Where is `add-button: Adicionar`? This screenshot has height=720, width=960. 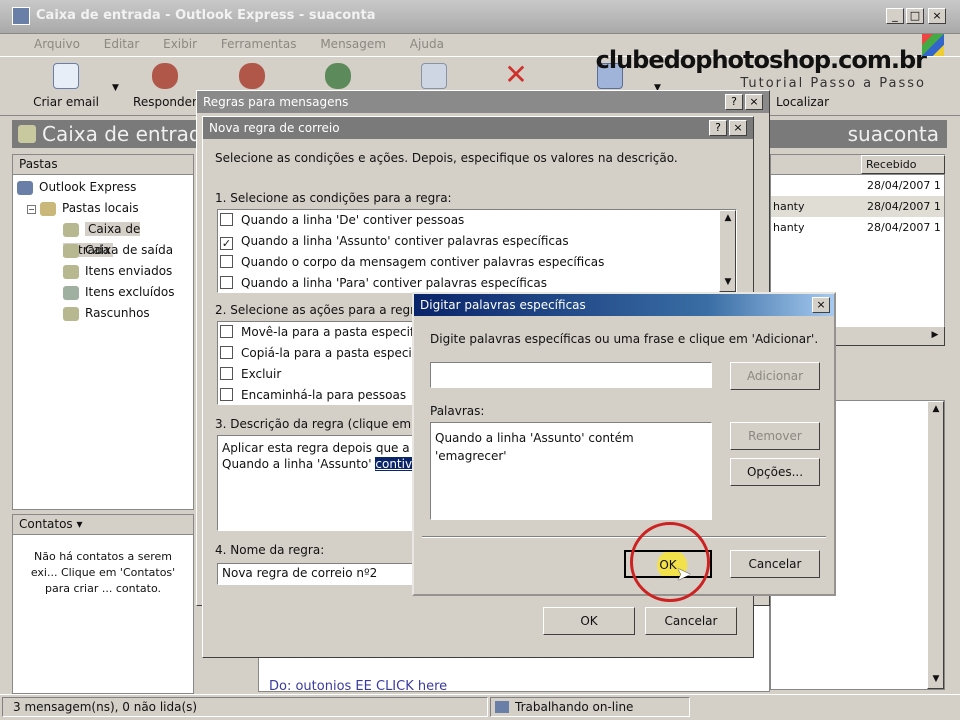 add-button: Adicionar is located at coordinates (775, 376).